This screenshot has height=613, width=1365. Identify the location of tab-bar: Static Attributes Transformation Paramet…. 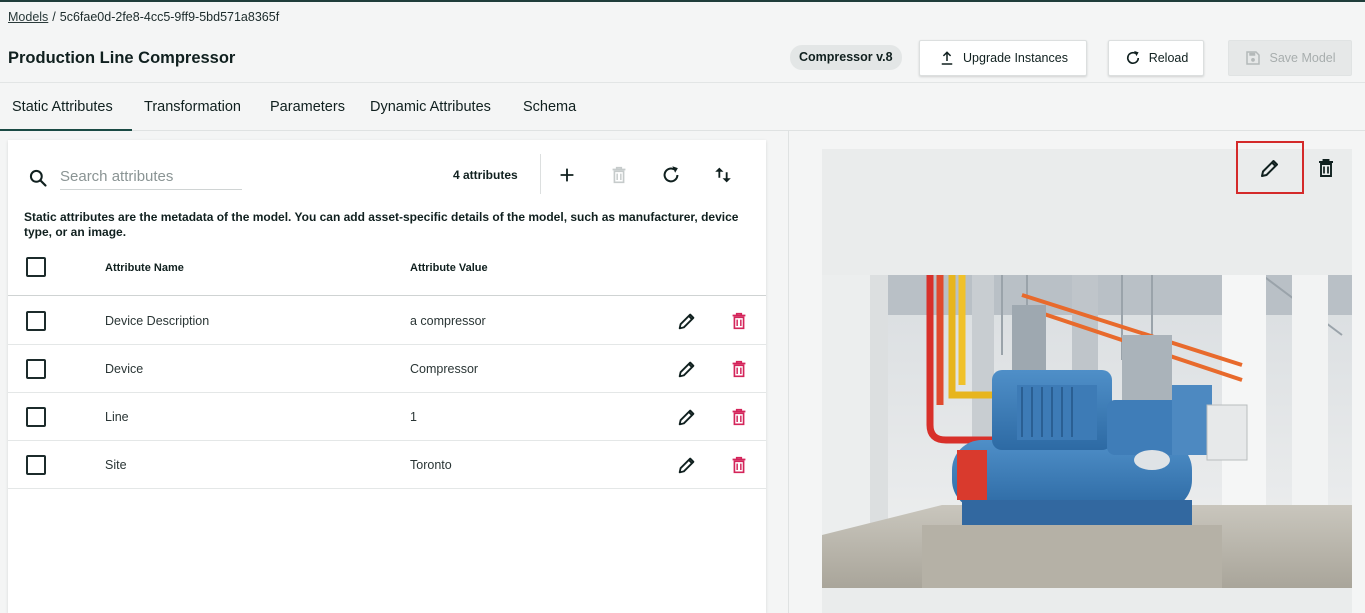
(682, 107).